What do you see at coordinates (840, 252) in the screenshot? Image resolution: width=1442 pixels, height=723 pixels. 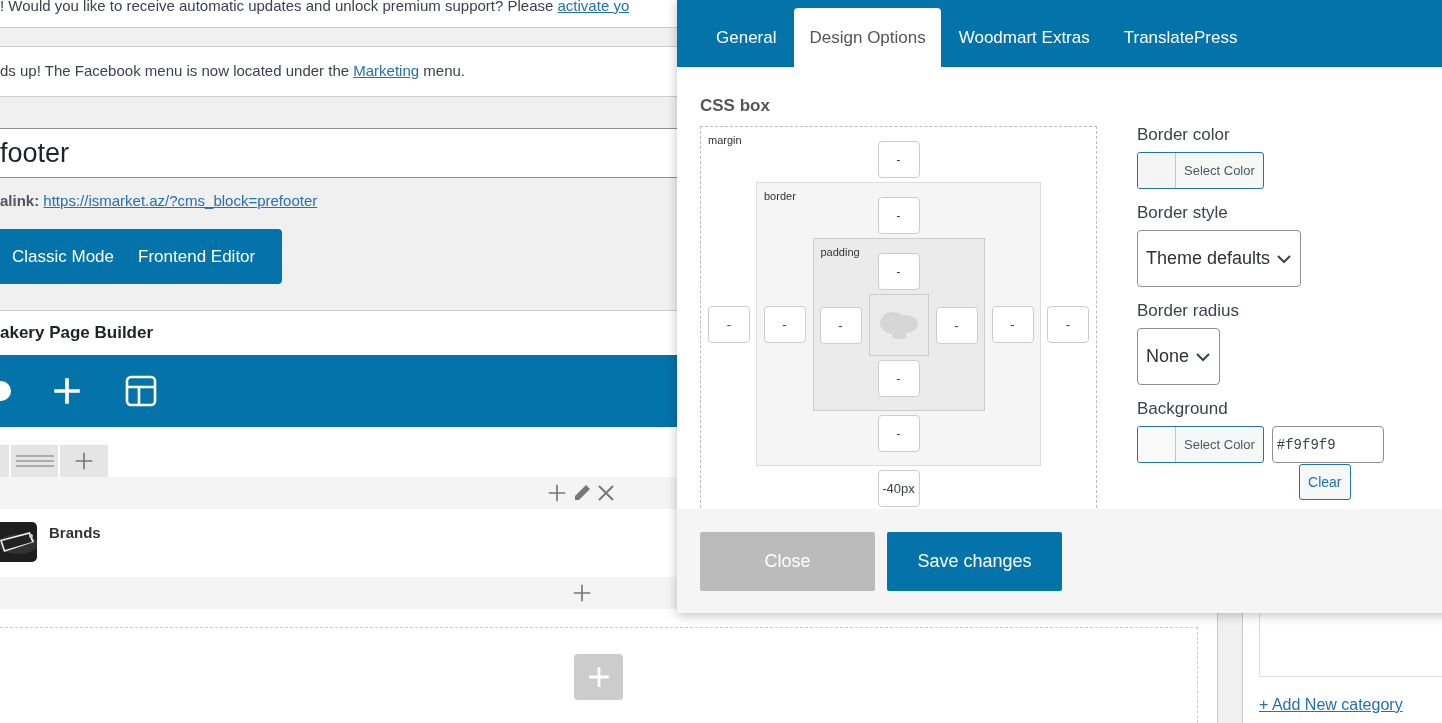 I see `box-label: padding` at bounding box center [840, 252].